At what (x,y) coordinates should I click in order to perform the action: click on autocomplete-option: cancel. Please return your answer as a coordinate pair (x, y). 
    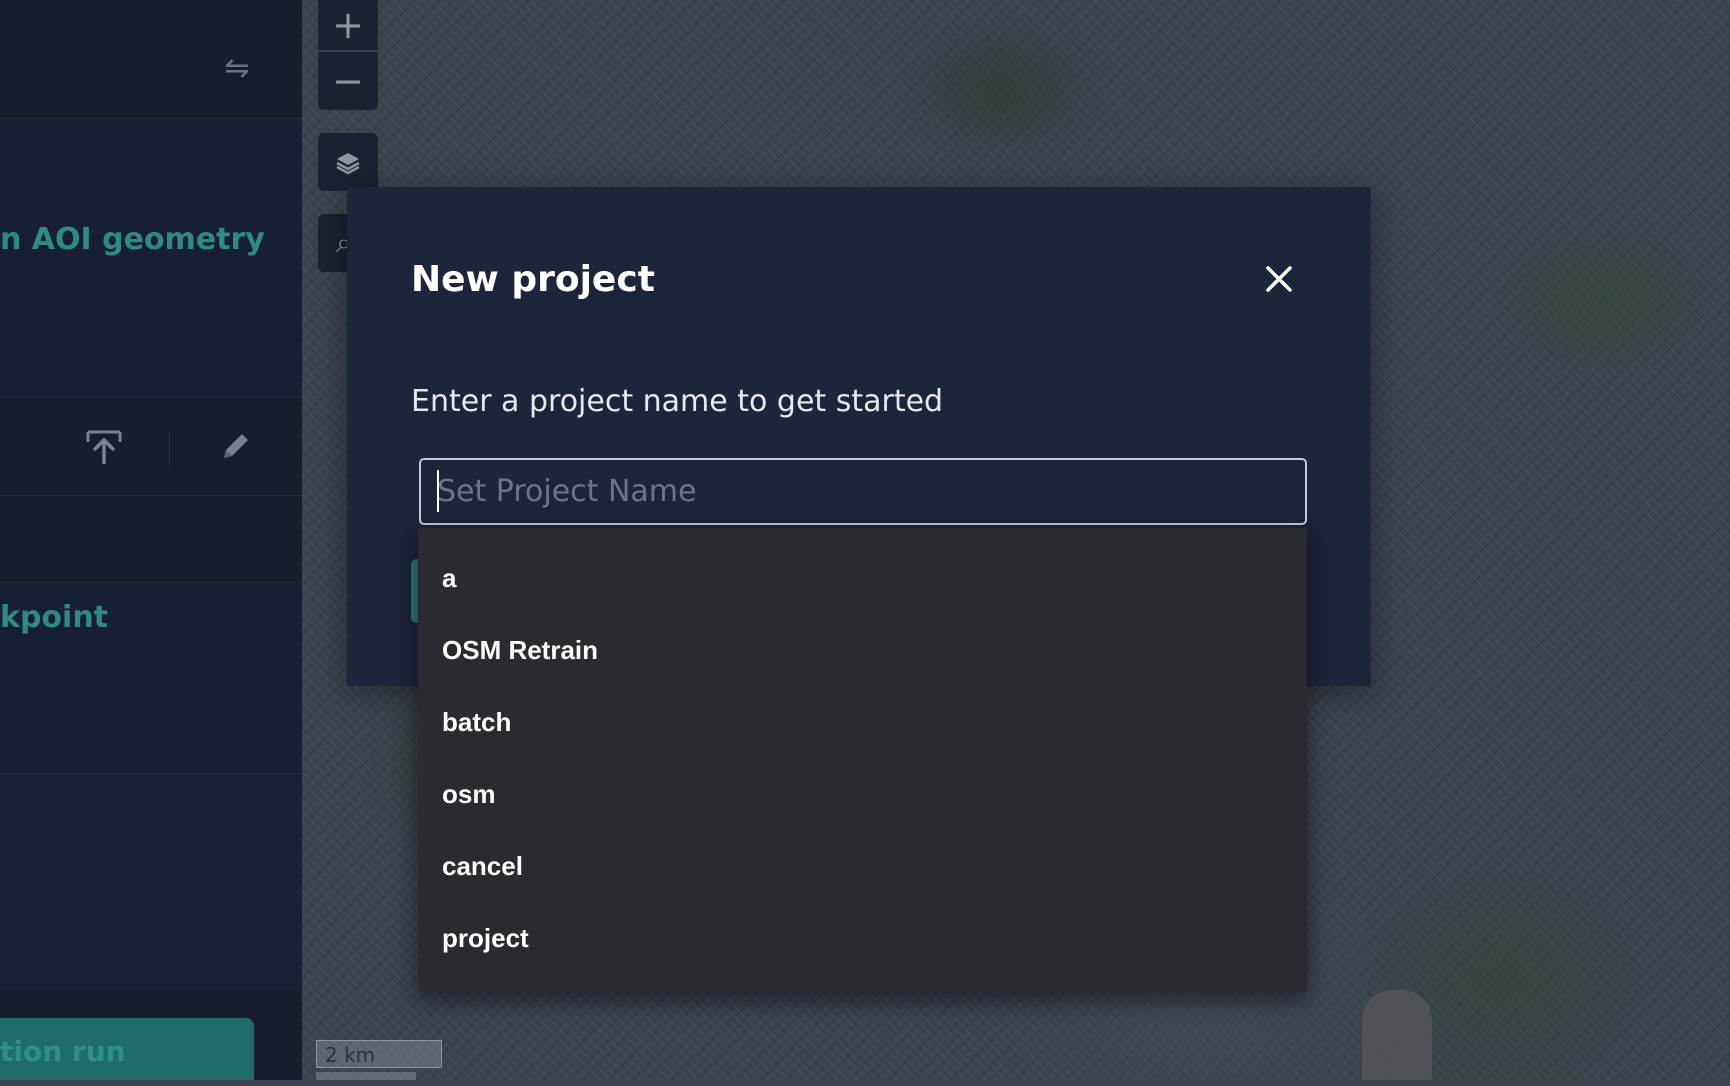
    Looking at the image, I should click on (862, 866).